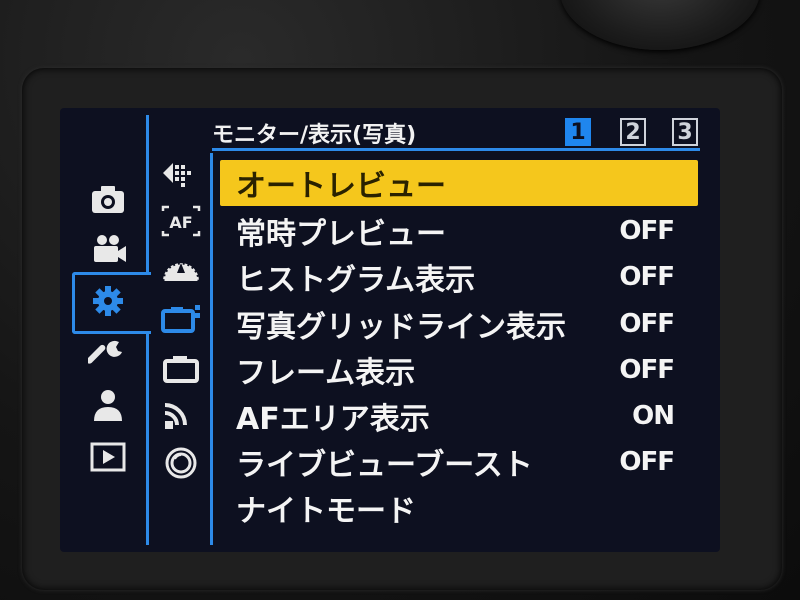 The height and width of the screenshot is (600, 800). I want to click on menu-item-label: ライブビューブースト, so click(384, 465).